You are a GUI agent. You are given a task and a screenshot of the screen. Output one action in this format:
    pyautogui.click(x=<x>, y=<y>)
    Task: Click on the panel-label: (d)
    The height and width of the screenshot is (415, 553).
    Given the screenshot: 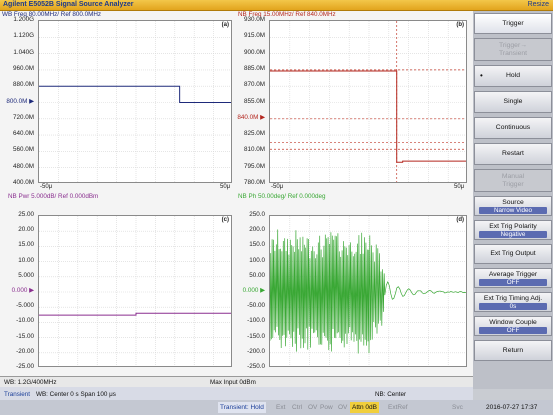 What is the action you would take?
    pyautogui.click(x=460, y=220)
    